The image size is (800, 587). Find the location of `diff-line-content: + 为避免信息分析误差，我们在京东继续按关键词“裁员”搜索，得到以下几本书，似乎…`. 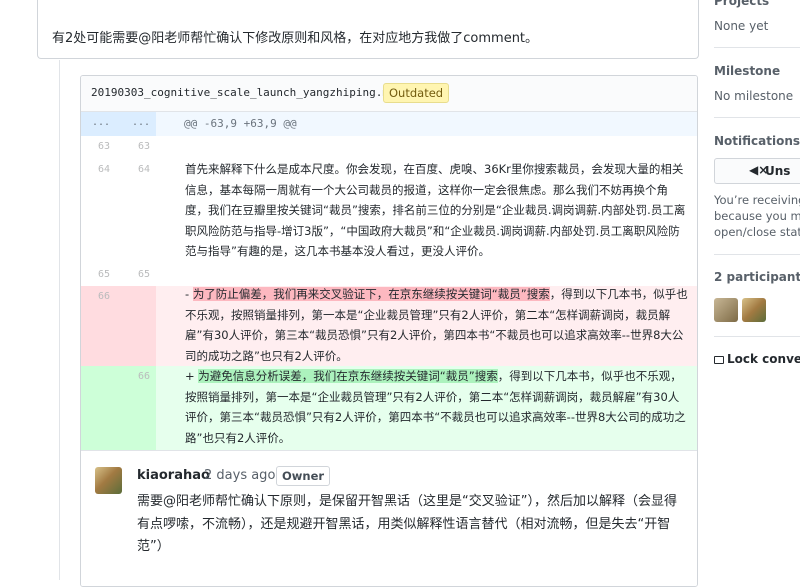

diff-line-content: + 为避免信息分析误差，我们在京东继续按关键词“裁员”搜索，得到以下几本书，似乎… is located at coordinates (437, 407).